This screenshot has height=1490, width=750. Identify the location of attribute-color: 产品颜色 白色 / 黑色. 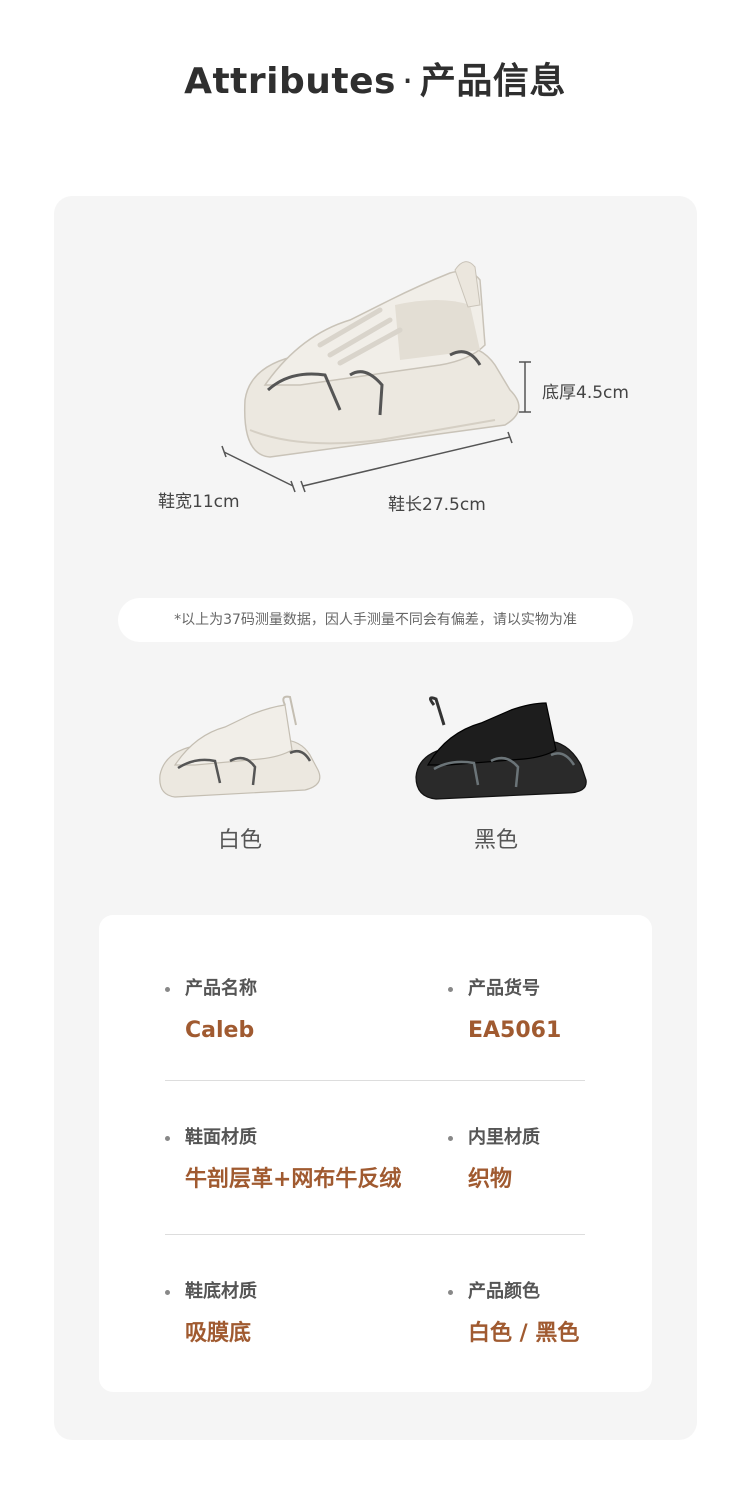
(568, 1314).